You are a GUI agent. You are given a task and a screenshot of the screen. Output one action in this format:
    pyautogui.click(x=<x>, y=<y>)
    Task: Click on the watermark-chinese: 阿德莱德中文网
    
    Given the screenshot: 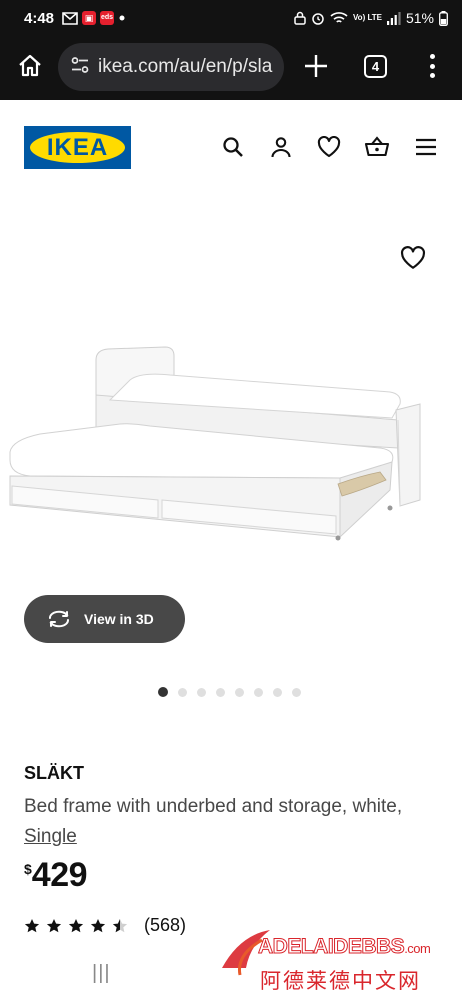 What is the action you would take?
    pyautogui.click(x=340, y=981)
    